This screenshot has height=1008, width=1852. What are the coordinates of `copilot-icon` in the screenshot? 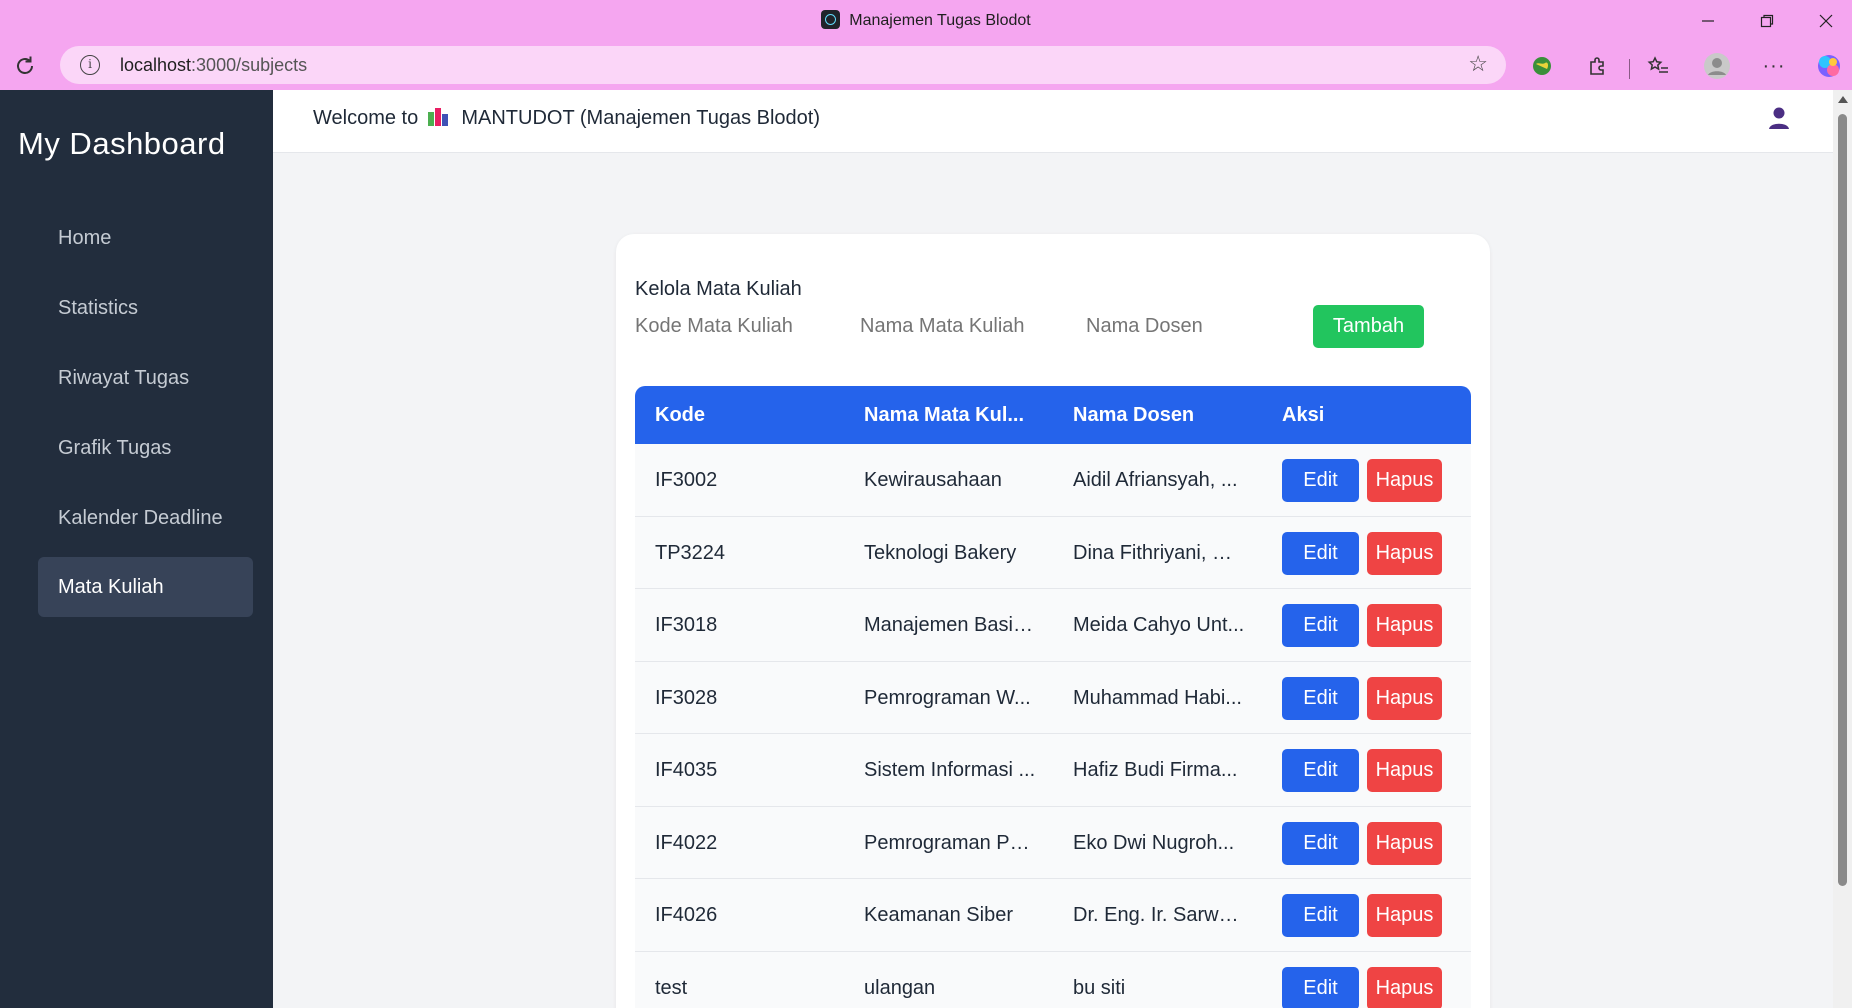 It's located at (1829, 66).